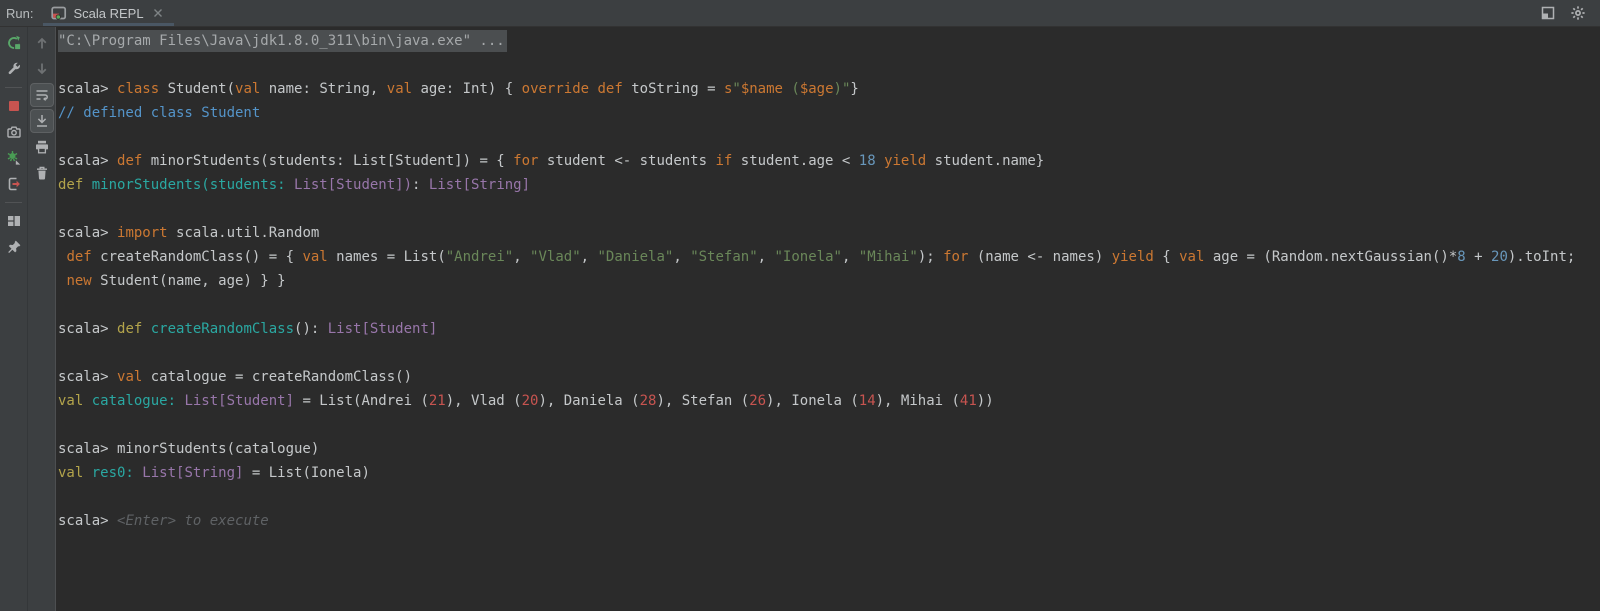 The height and width of the screenshot is (611, 1600). What do you see at coordinates (1461, 257) in the screenshot?
I see `console-text-segment: 8` at bounding box center [1461, 257].